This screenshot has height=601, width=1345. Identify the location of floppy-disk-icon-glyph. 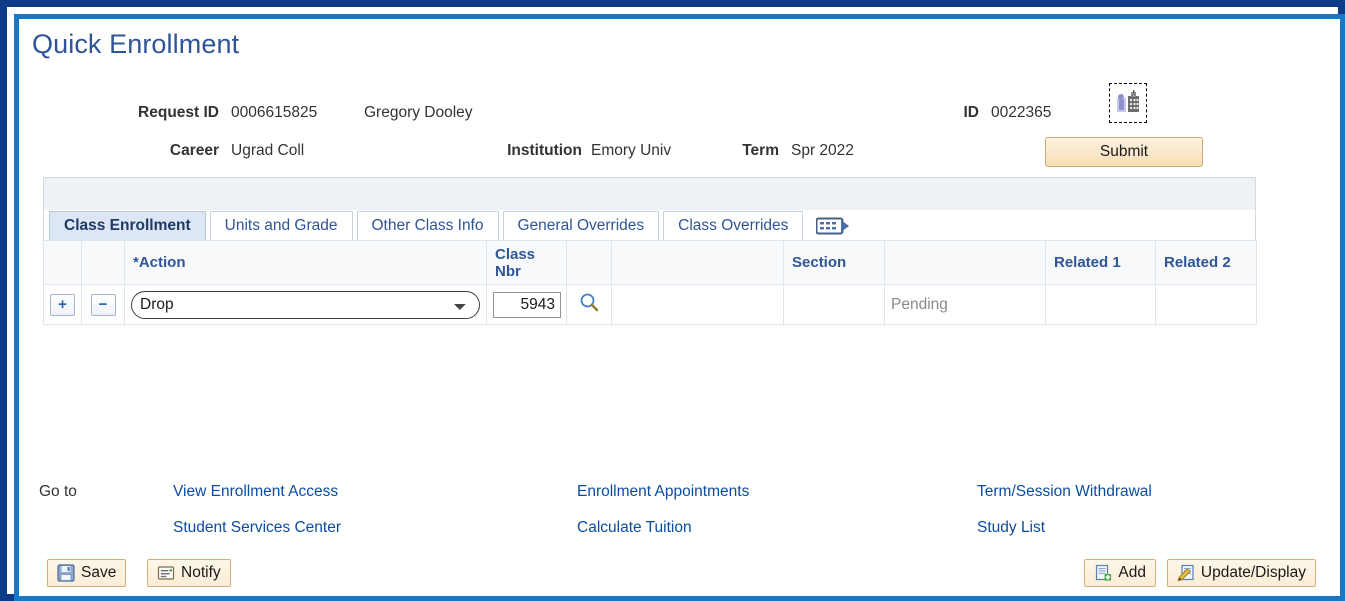
(66, 573).